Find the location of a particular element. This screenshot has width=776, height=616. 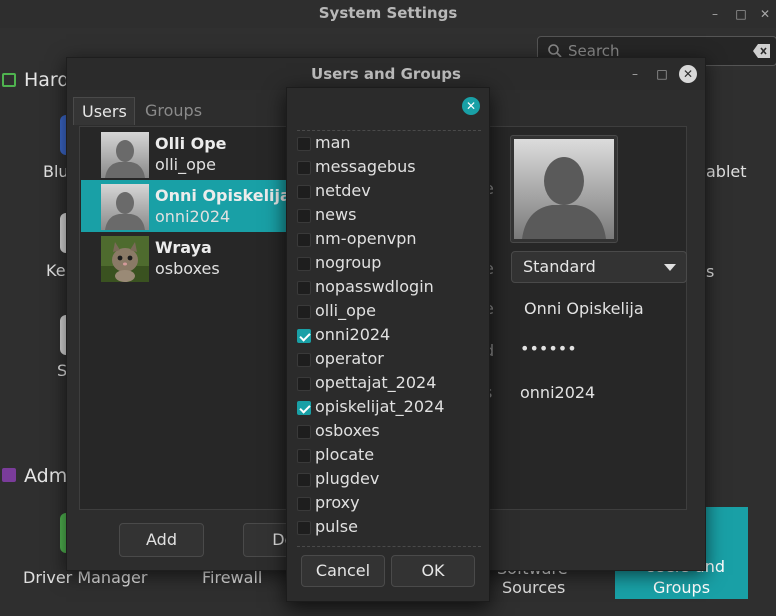

dialog-title: Users and Groups is located at coordinates (386, 74).